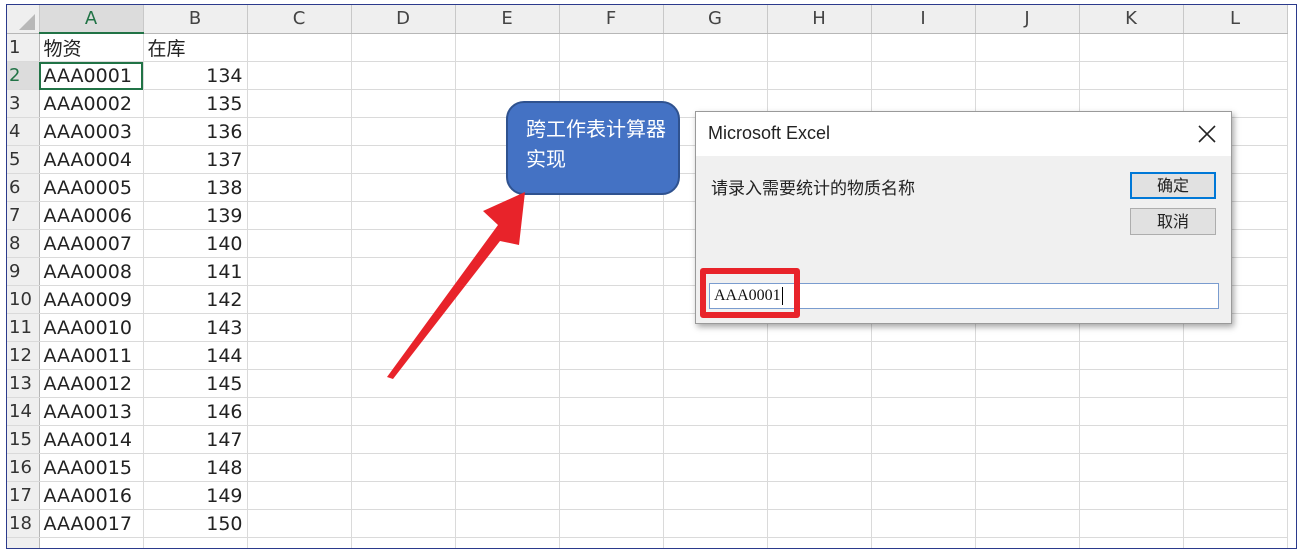 This screenshot has width=1315, height=555. What do you see at coordinates (1131, 523) in the screenshot?
I see `cell-k18` at bounding box center [1131, 523].